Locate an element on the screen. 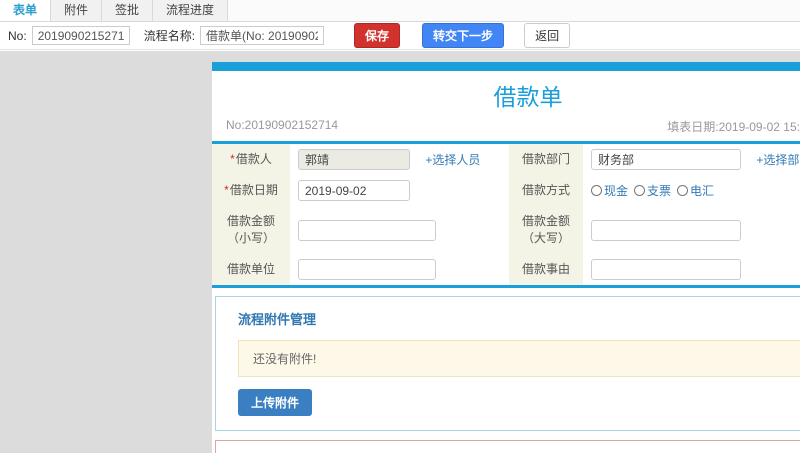 The height and width of the screenshot is (453, 800). unit-input is located at coordinates (367, 269).